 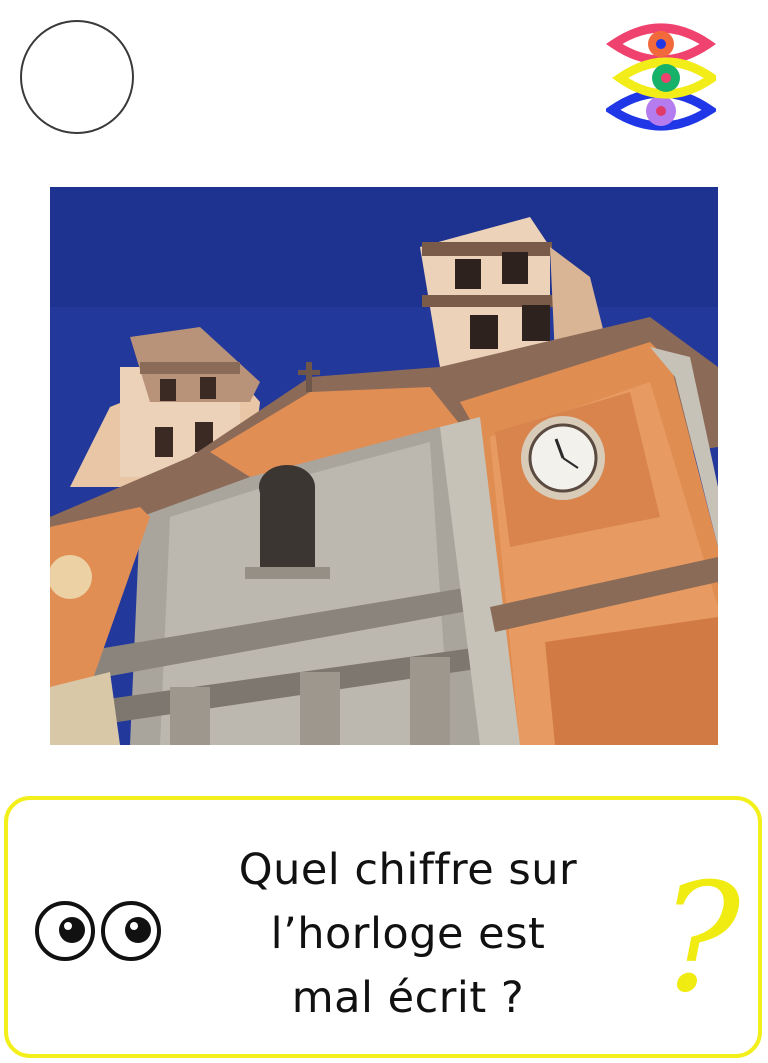 I want to click on stacked-eyes-logo-icon, so click(x=661, y=77).